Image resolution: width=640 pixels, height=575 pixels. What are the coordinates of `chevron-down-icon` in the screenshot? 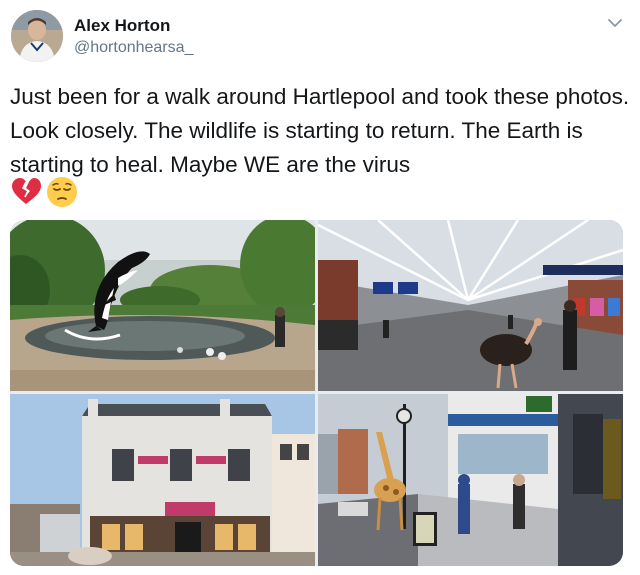 It's located at (615, 23).